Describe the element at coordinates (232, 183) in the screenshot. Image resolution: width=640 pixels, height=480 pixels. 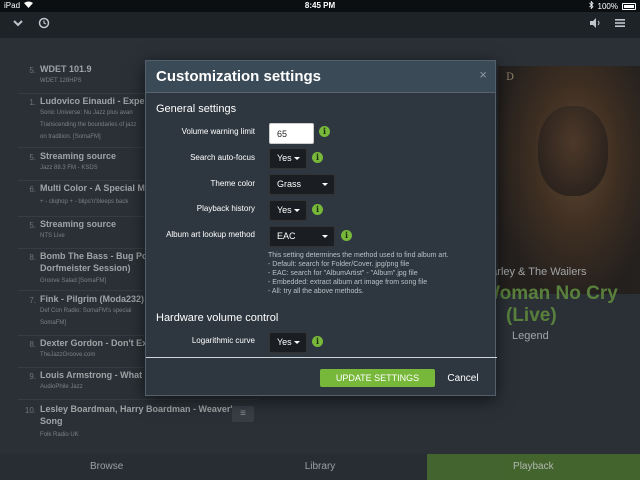
I see `theme-color-label: Theme color` at that location.